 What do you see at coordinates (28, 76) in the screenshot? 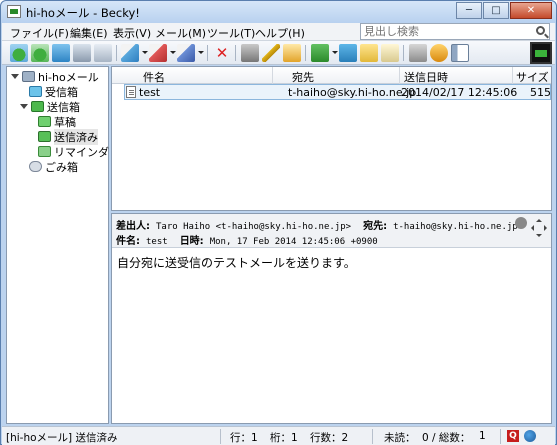
I see `computer-icon` at bounding box center [28, 76].